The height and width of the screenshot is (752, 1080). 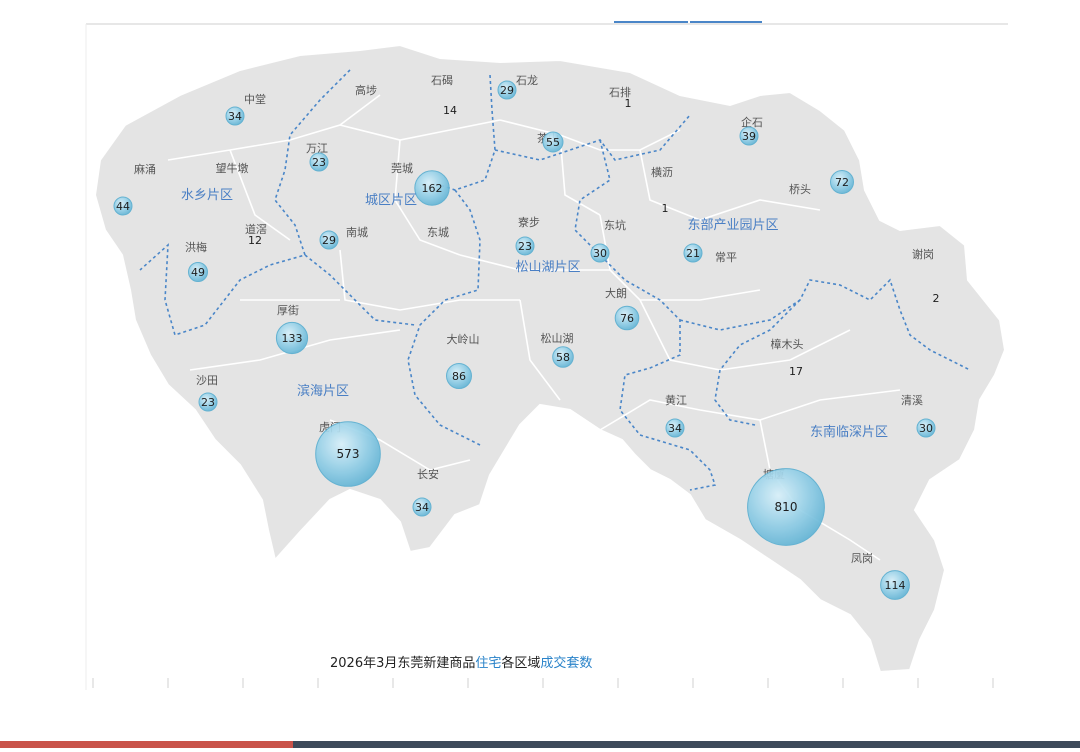 I want to click on count-value-label: 573, so click(x=348, y=454).